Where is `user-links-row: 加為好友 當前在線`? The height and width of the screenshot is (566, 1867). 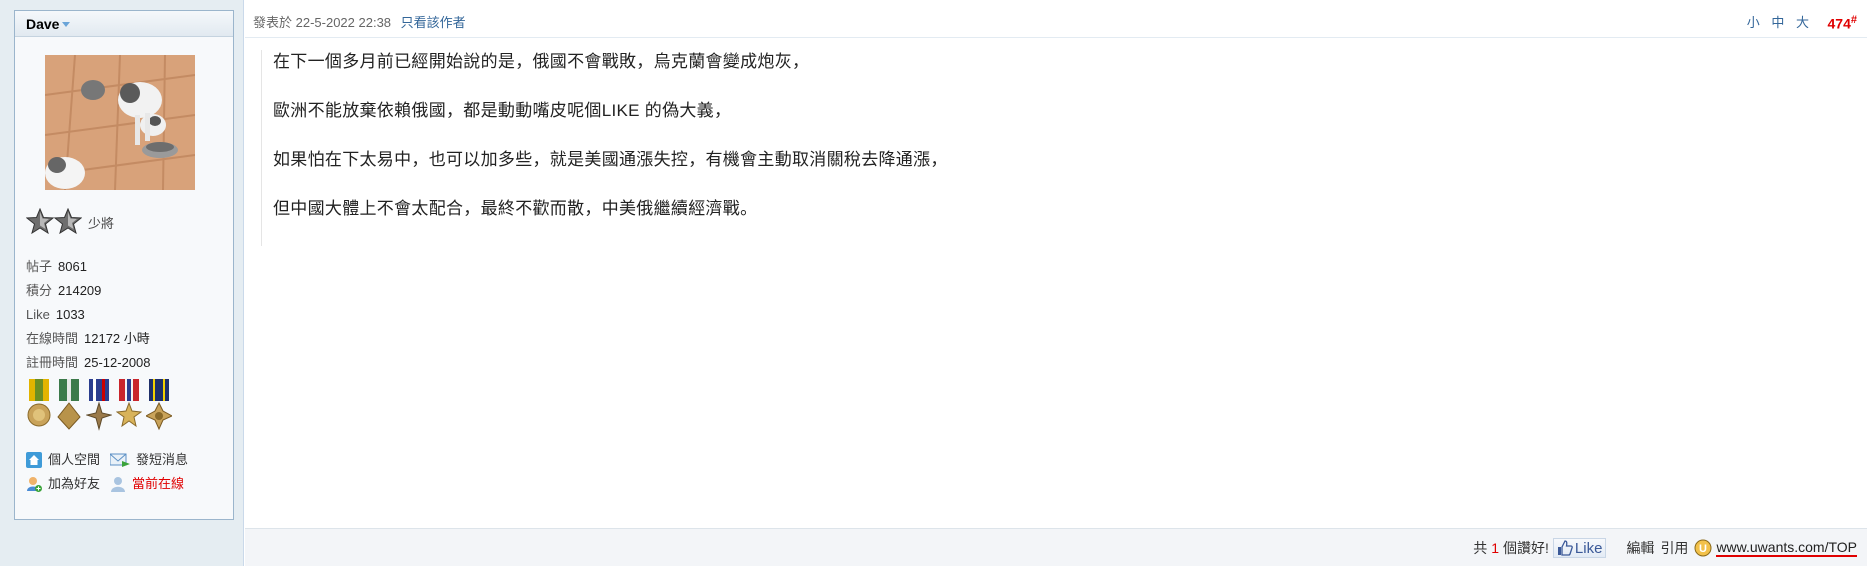 user-links-row: 加為好友 當前在線 is located at coordinates (112, 484).